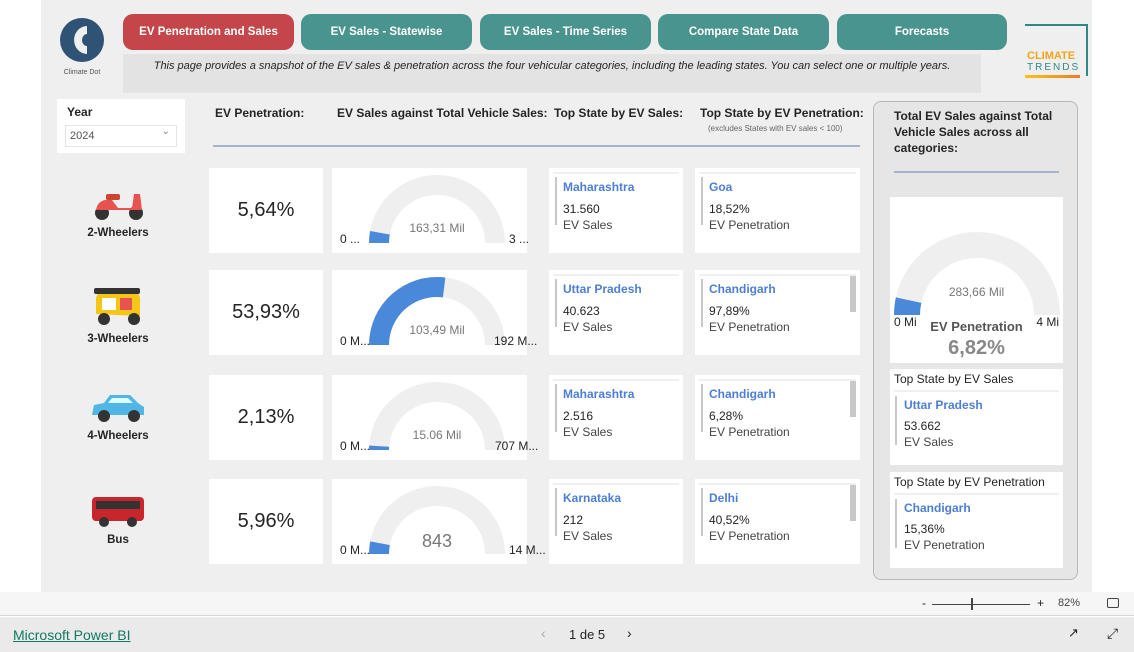 The width and height of the screenshot is (1134, 652). Describe the element at coordinates (260, 113) in the screenshot. I see `header-penetration: EV Penetration:` at that location.